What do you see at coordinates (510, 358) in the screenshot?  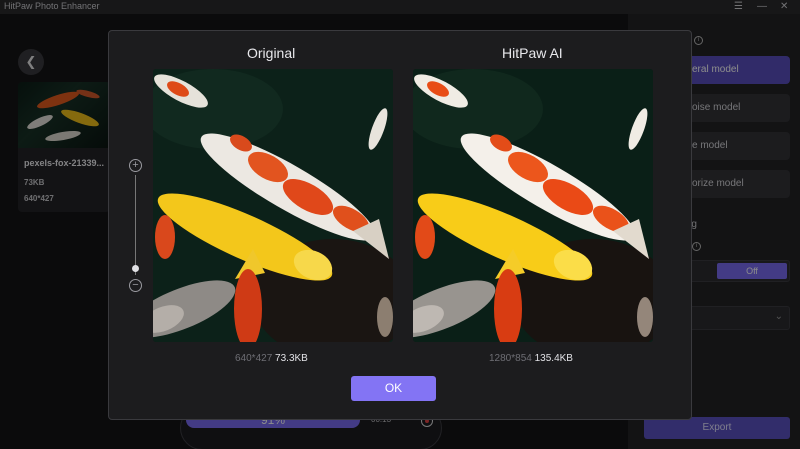 I see `enhanced-dimensions: 1280*854` at bounding box center [510, 358].